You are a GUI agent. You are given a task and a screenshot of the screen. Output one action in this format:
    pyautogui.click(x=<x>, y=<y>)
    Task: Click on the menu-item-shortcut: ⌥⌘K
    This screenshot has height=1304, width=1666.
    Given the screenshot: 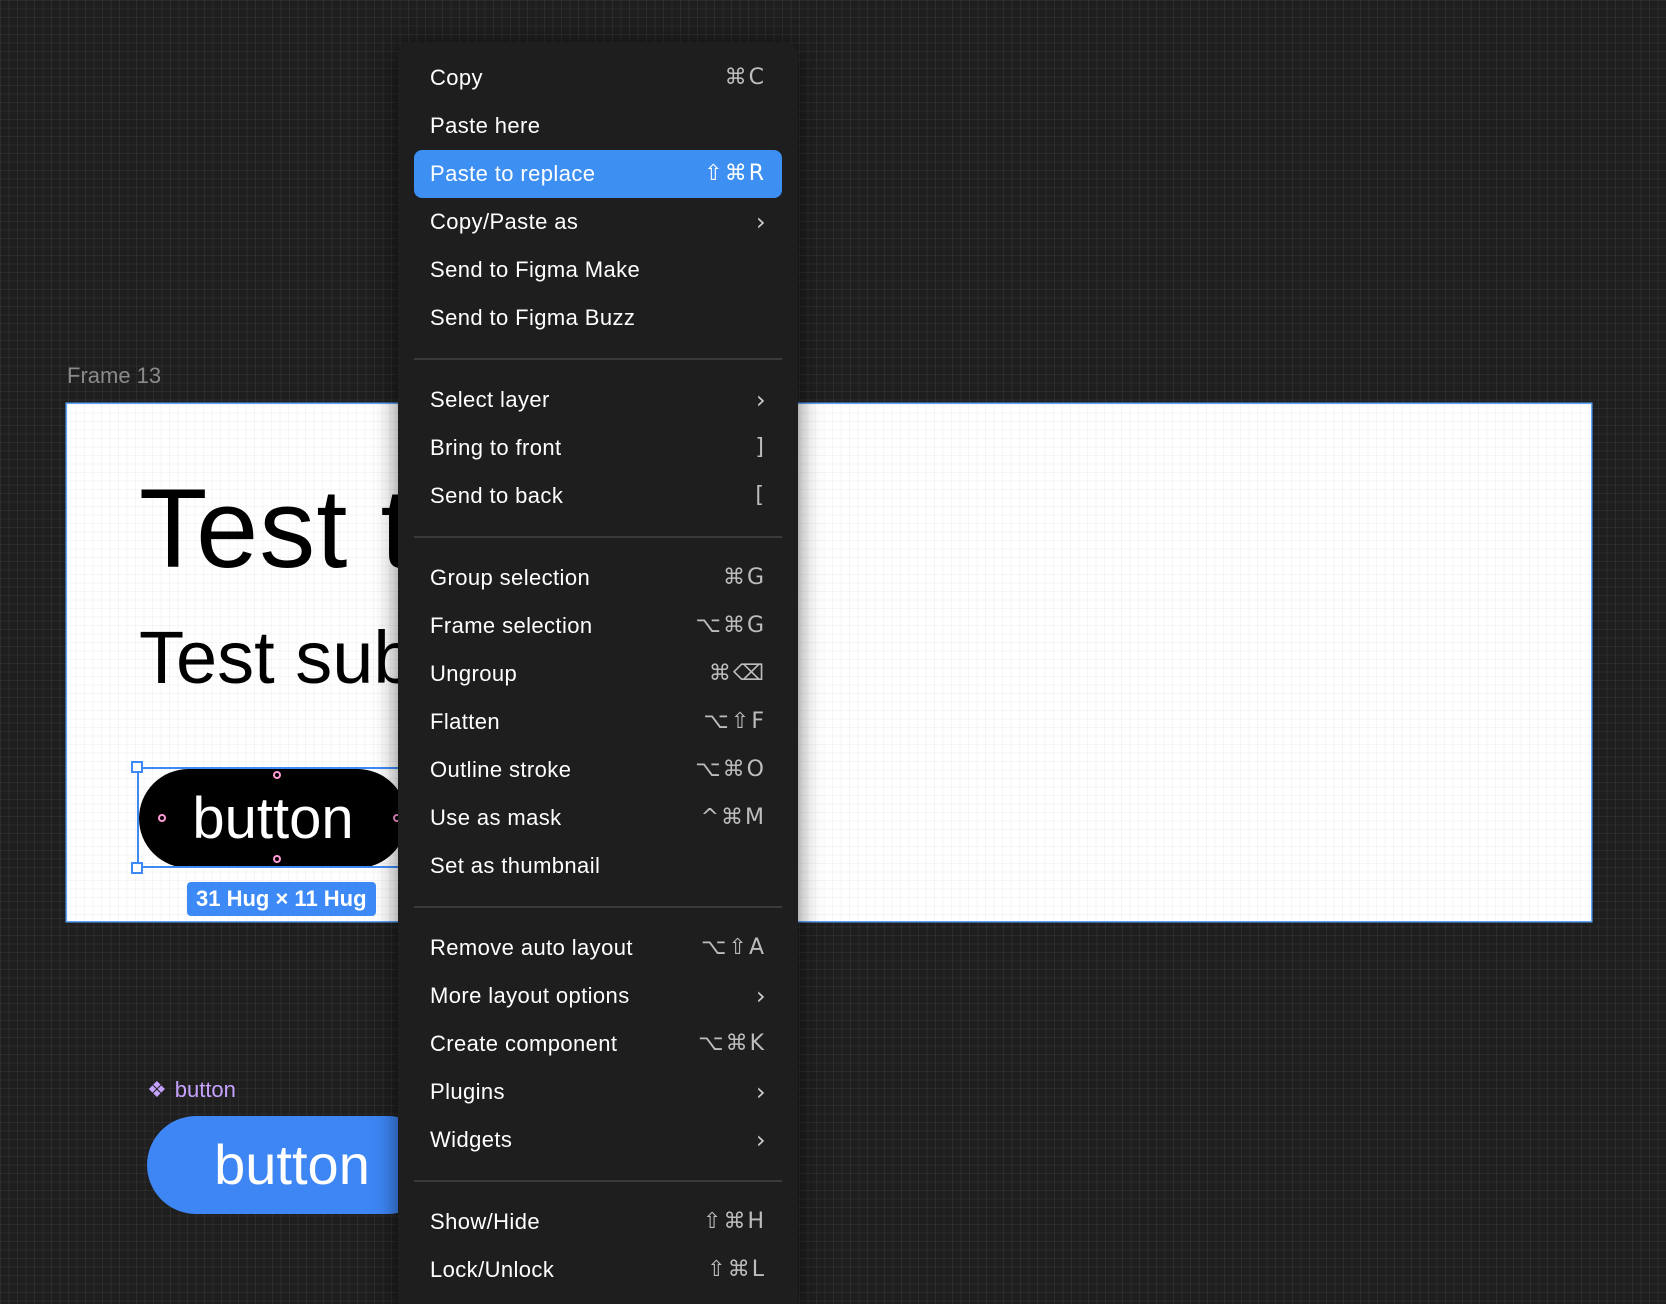 What is the action you would take?
    pyautogui.click(x=732, y=1043)
    